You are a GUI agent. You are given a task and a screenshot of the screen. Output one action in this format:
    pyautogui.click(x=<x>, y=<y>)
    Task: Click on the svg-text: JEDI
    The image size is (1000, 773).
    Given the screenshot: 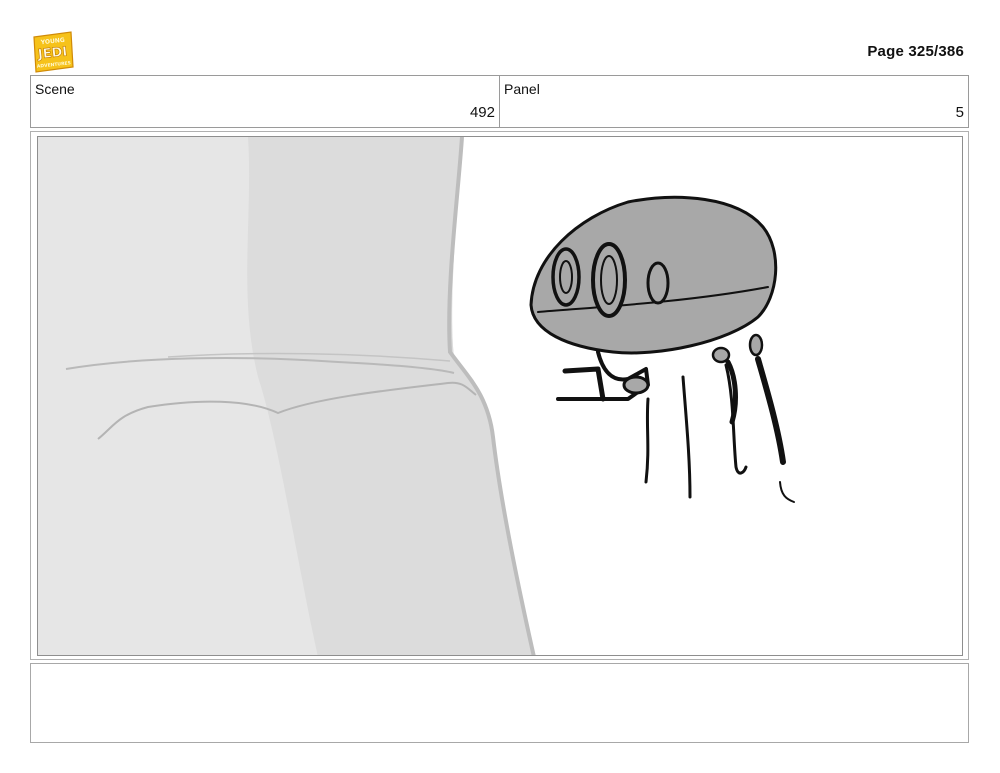 What is the action you would take?
    pyautogui.click(x=52, y=54)
    